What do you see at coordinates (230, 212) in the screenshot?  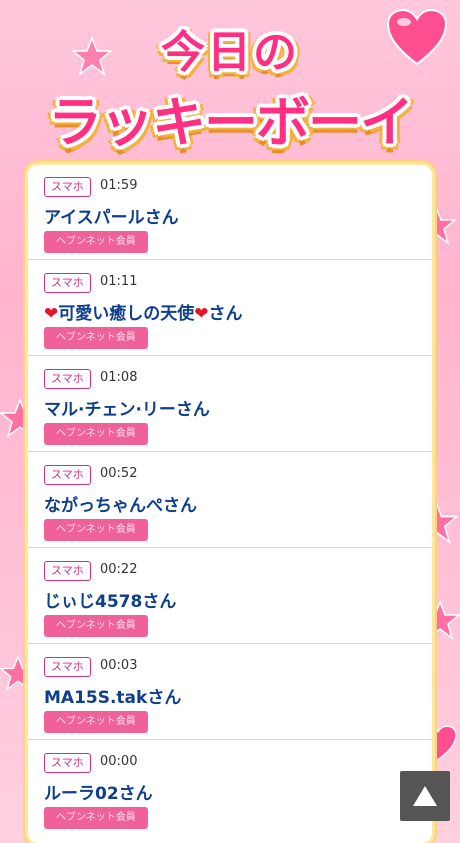 I see `list-item: スマホ 01:59 アイスパールさん ヘブンネット会員` at bounding box center [230, 212].